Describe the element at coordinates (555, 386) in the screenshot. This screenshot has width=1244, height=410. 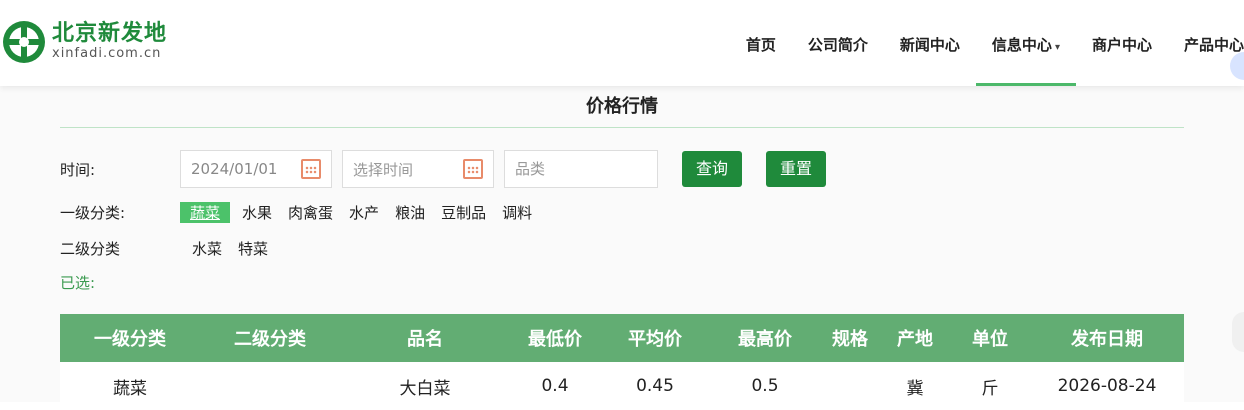
I see `cell-min-price: 0.4` at that location.